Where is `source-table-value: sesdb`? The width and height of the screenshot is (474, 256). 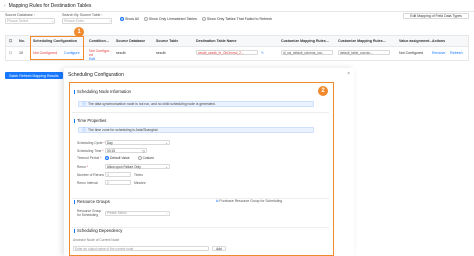
source-table-value: sesdb is located at coordinates (161, 53).